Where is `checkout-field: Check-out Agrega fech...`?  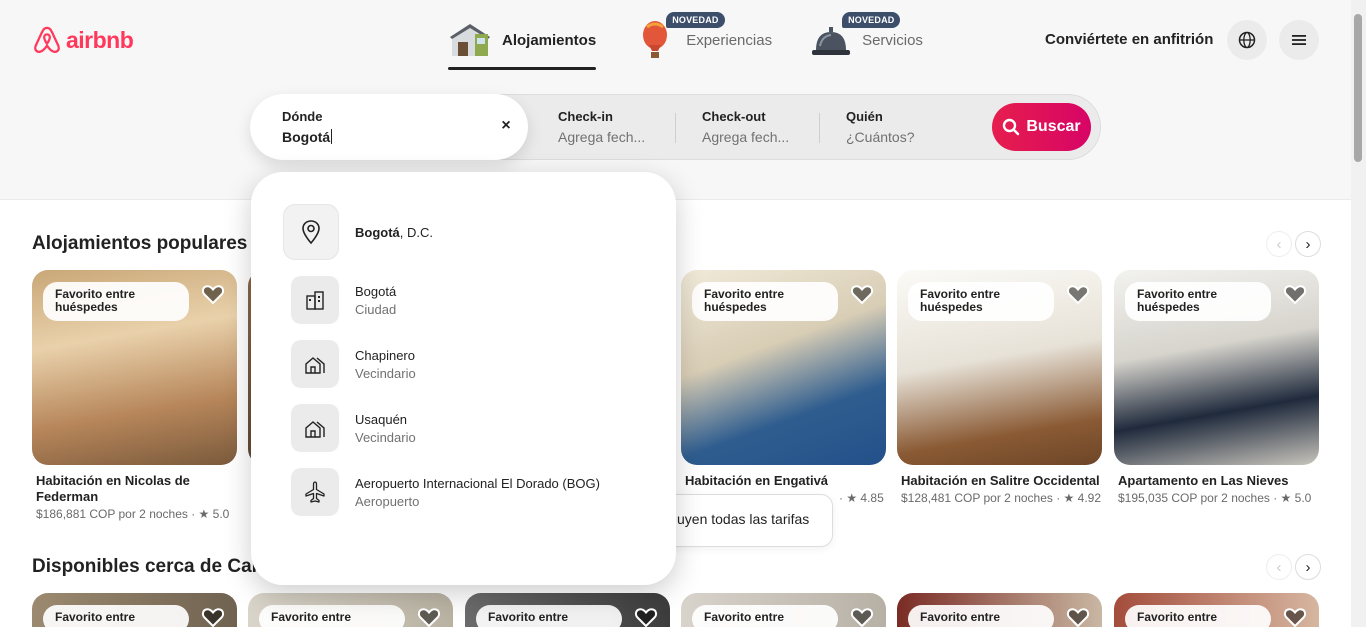
checkout-field: Check-out Agrega fech... is located at coordinates (762, 127).